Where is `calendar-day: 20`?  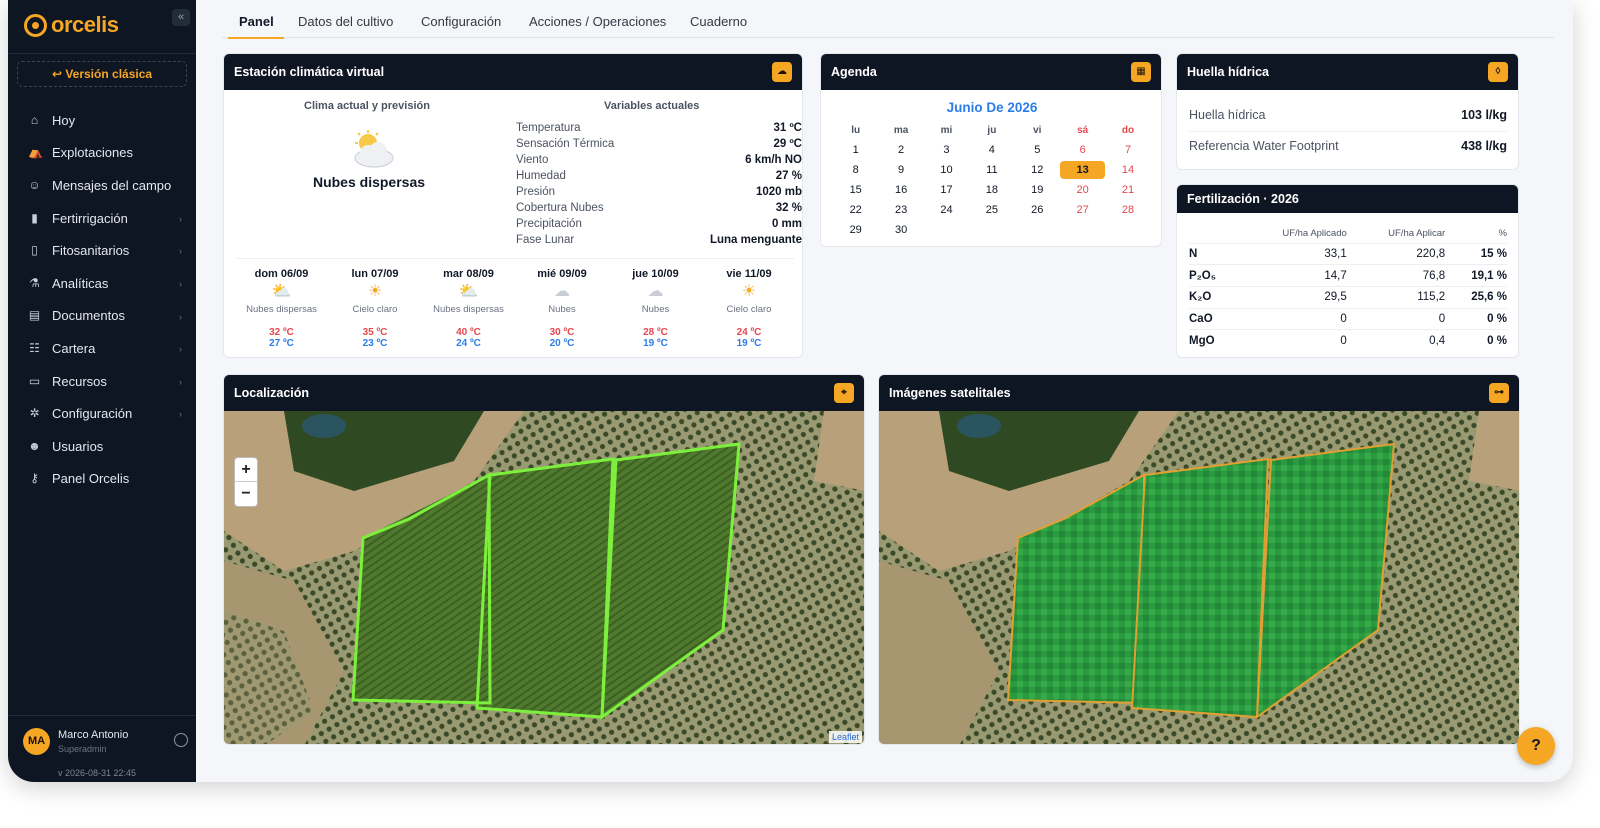 calendar-day: 20 is located at coordinates (1082, 190).